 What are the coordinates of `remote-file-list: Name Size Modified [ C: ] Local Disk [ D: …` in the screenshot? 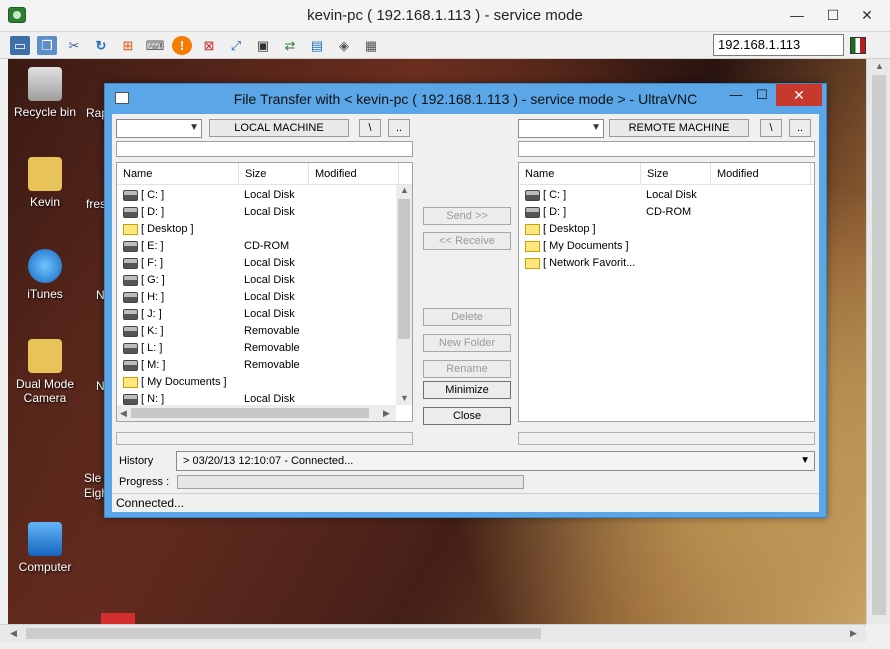 It's located at (666, 292).